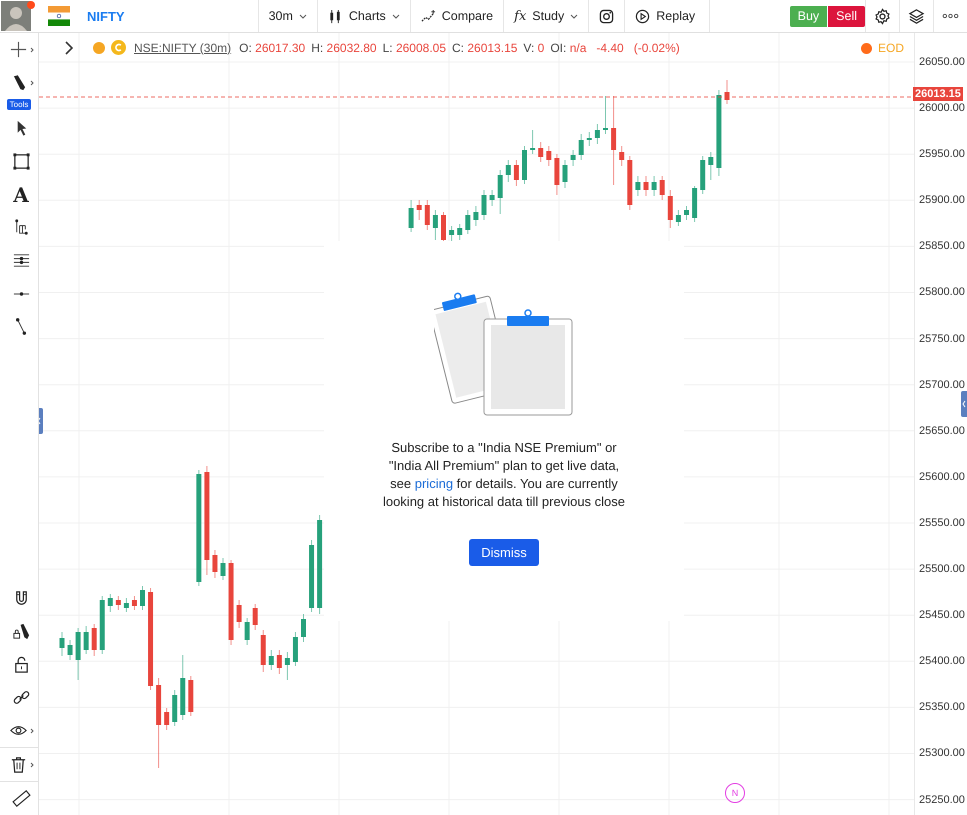  I want to click on price-axis-label: 25700.00, so click(942, 385).